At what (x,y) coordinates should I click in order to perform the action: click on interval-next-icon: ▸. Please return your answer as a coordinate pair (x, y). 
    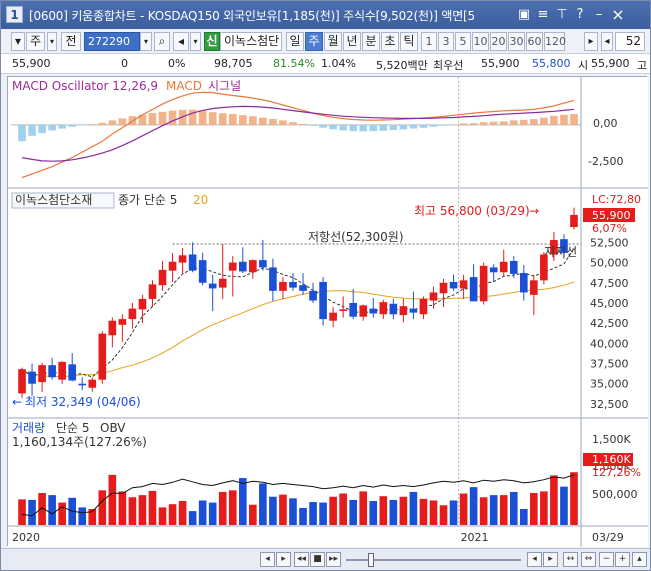
    Looking at the image, I should click on (591, 41).